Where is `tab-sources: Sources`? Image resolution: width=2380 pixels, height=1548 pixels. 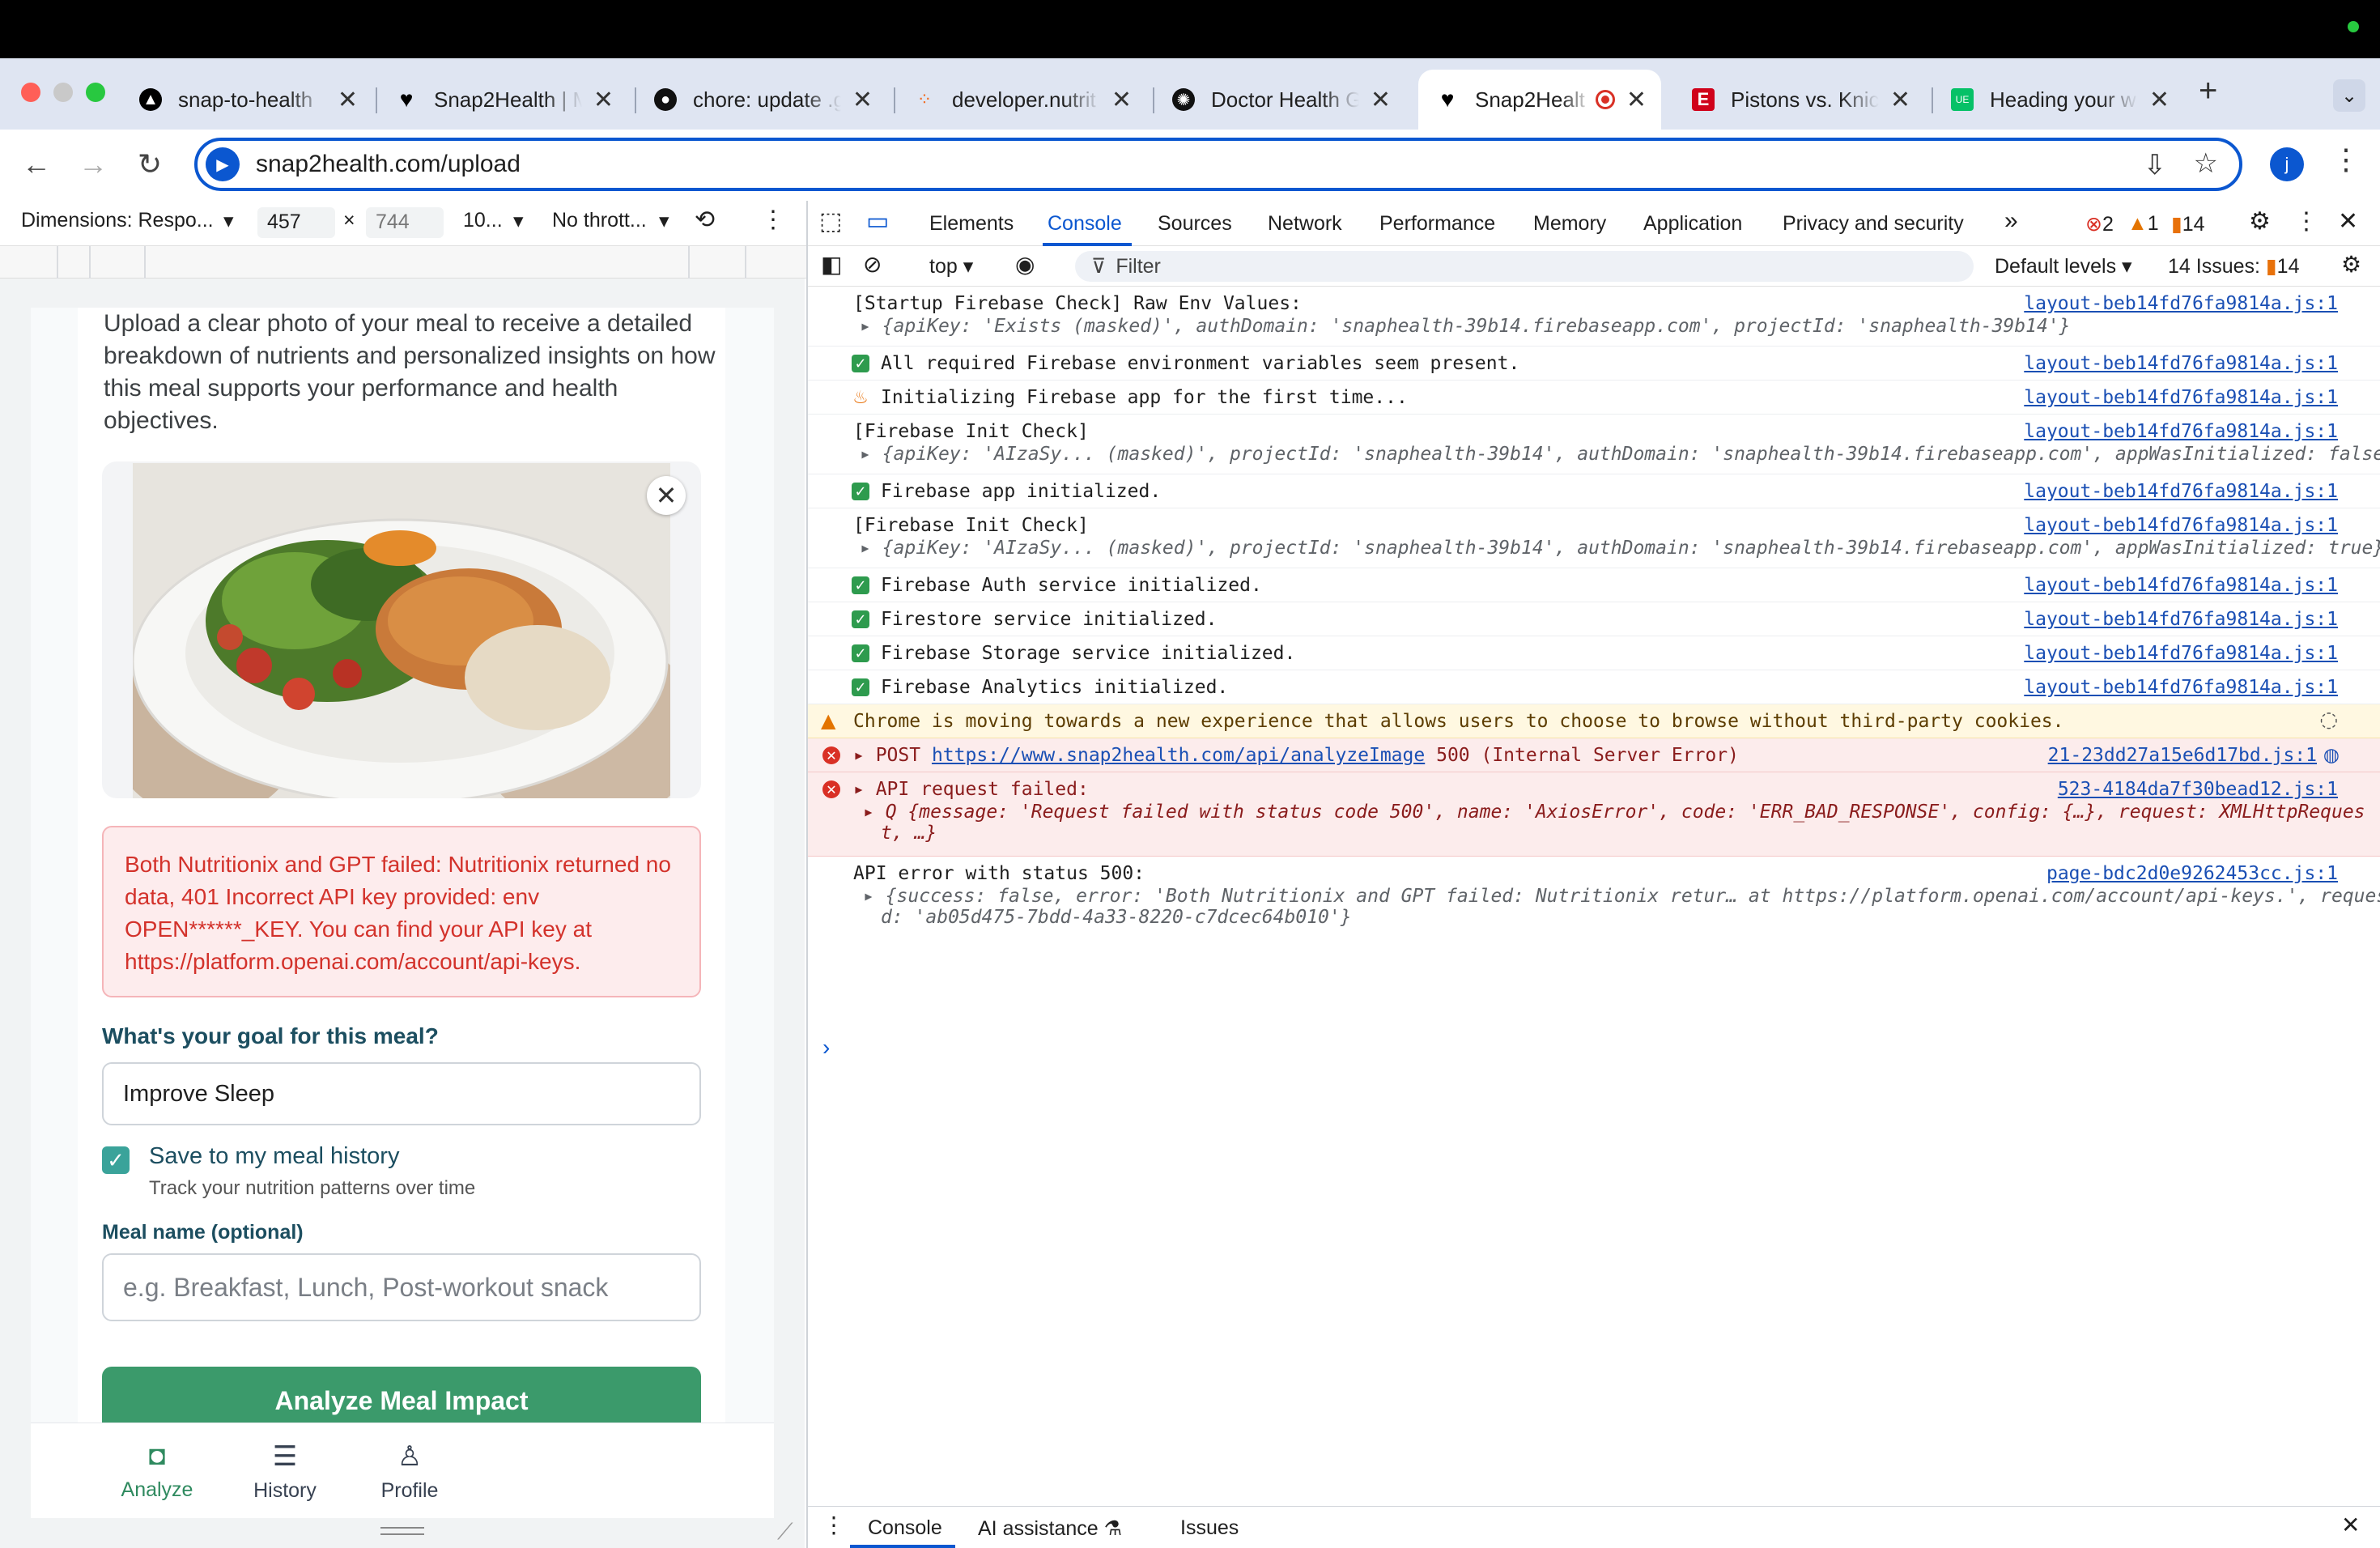 tab-sources: Sources is located at coordinates (1195, 224).